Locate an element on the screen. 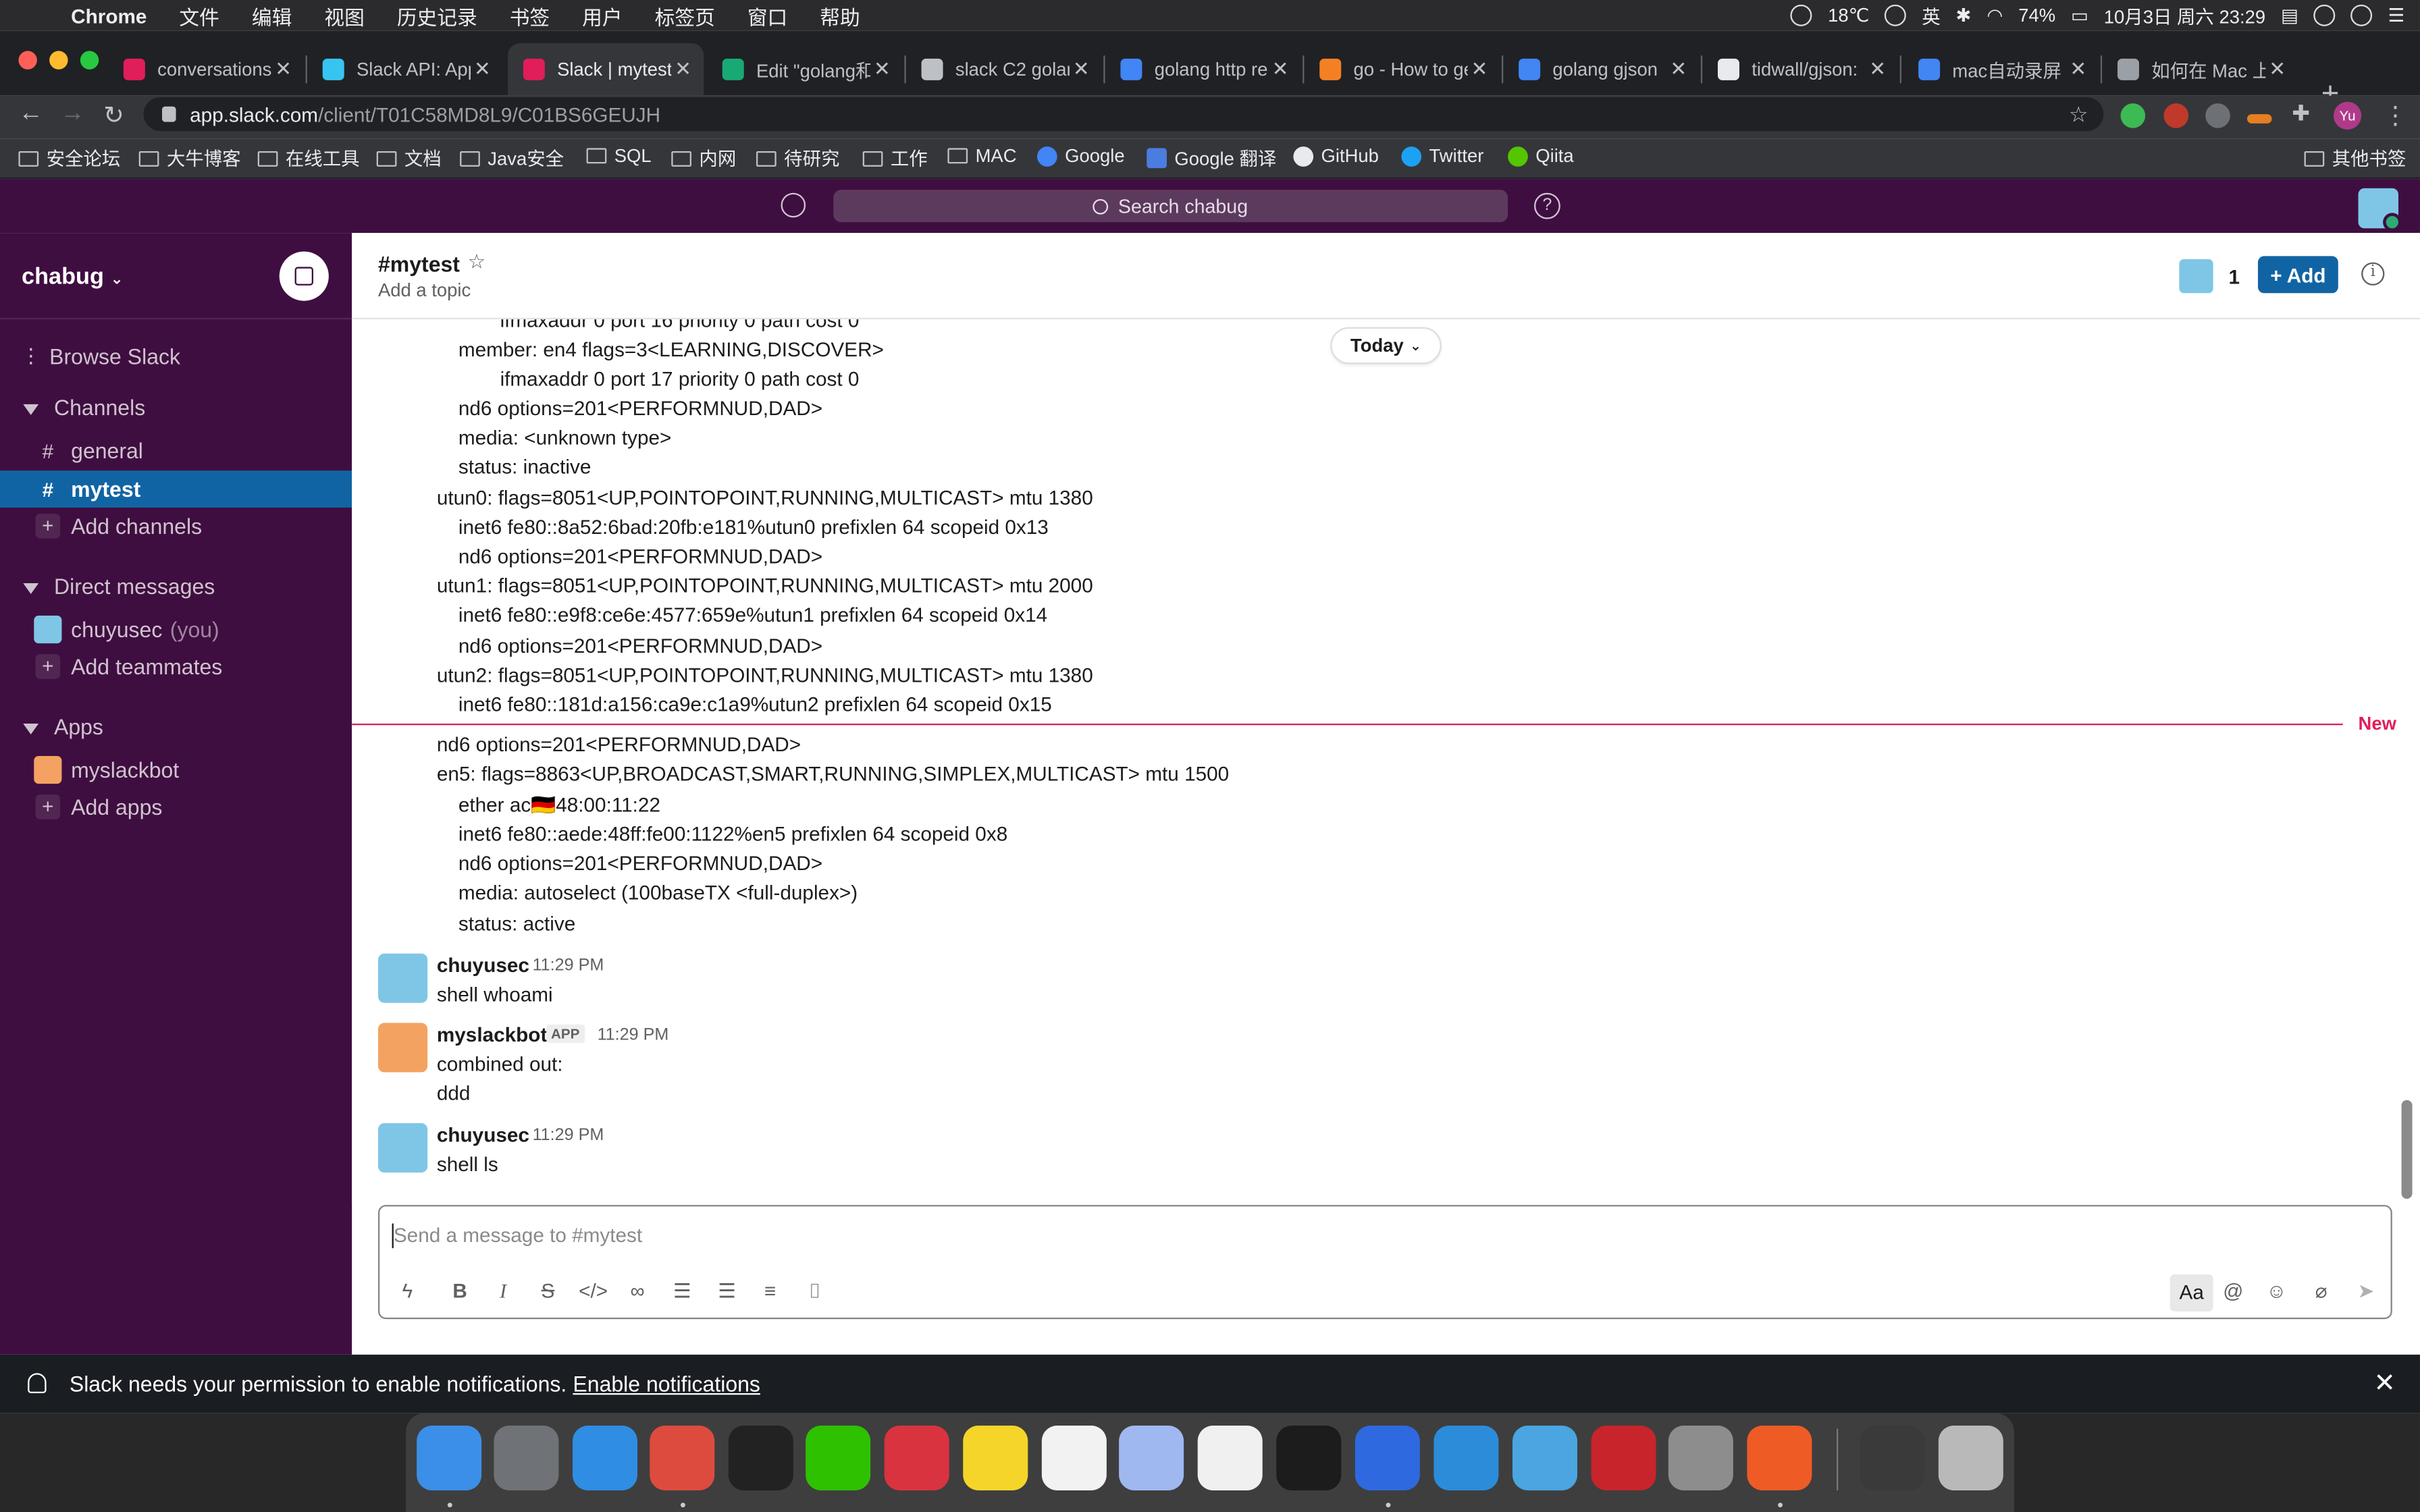 Image resolution: width=2420 pixels, height=1512 pixels. record-status-icon is located at coordinates (1802, 15).